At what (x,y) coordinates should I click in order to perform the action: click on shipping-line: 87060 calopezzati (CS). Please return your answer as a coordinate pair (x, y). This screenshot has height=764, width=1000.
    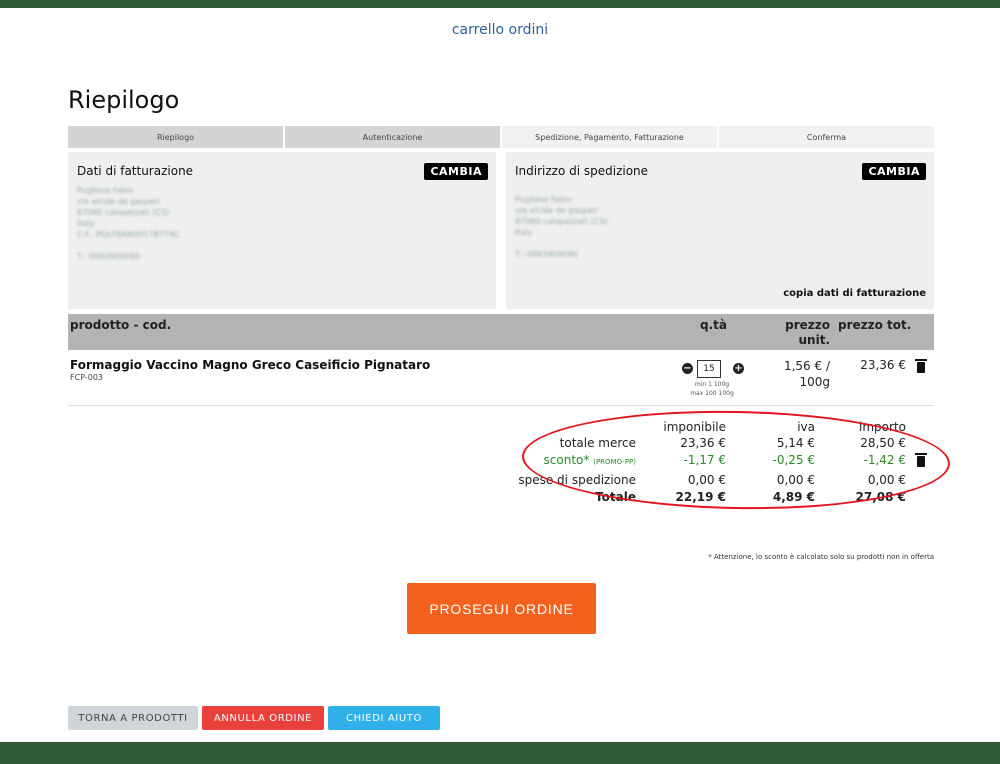
    Looking at the image, I should click on (561, 221).